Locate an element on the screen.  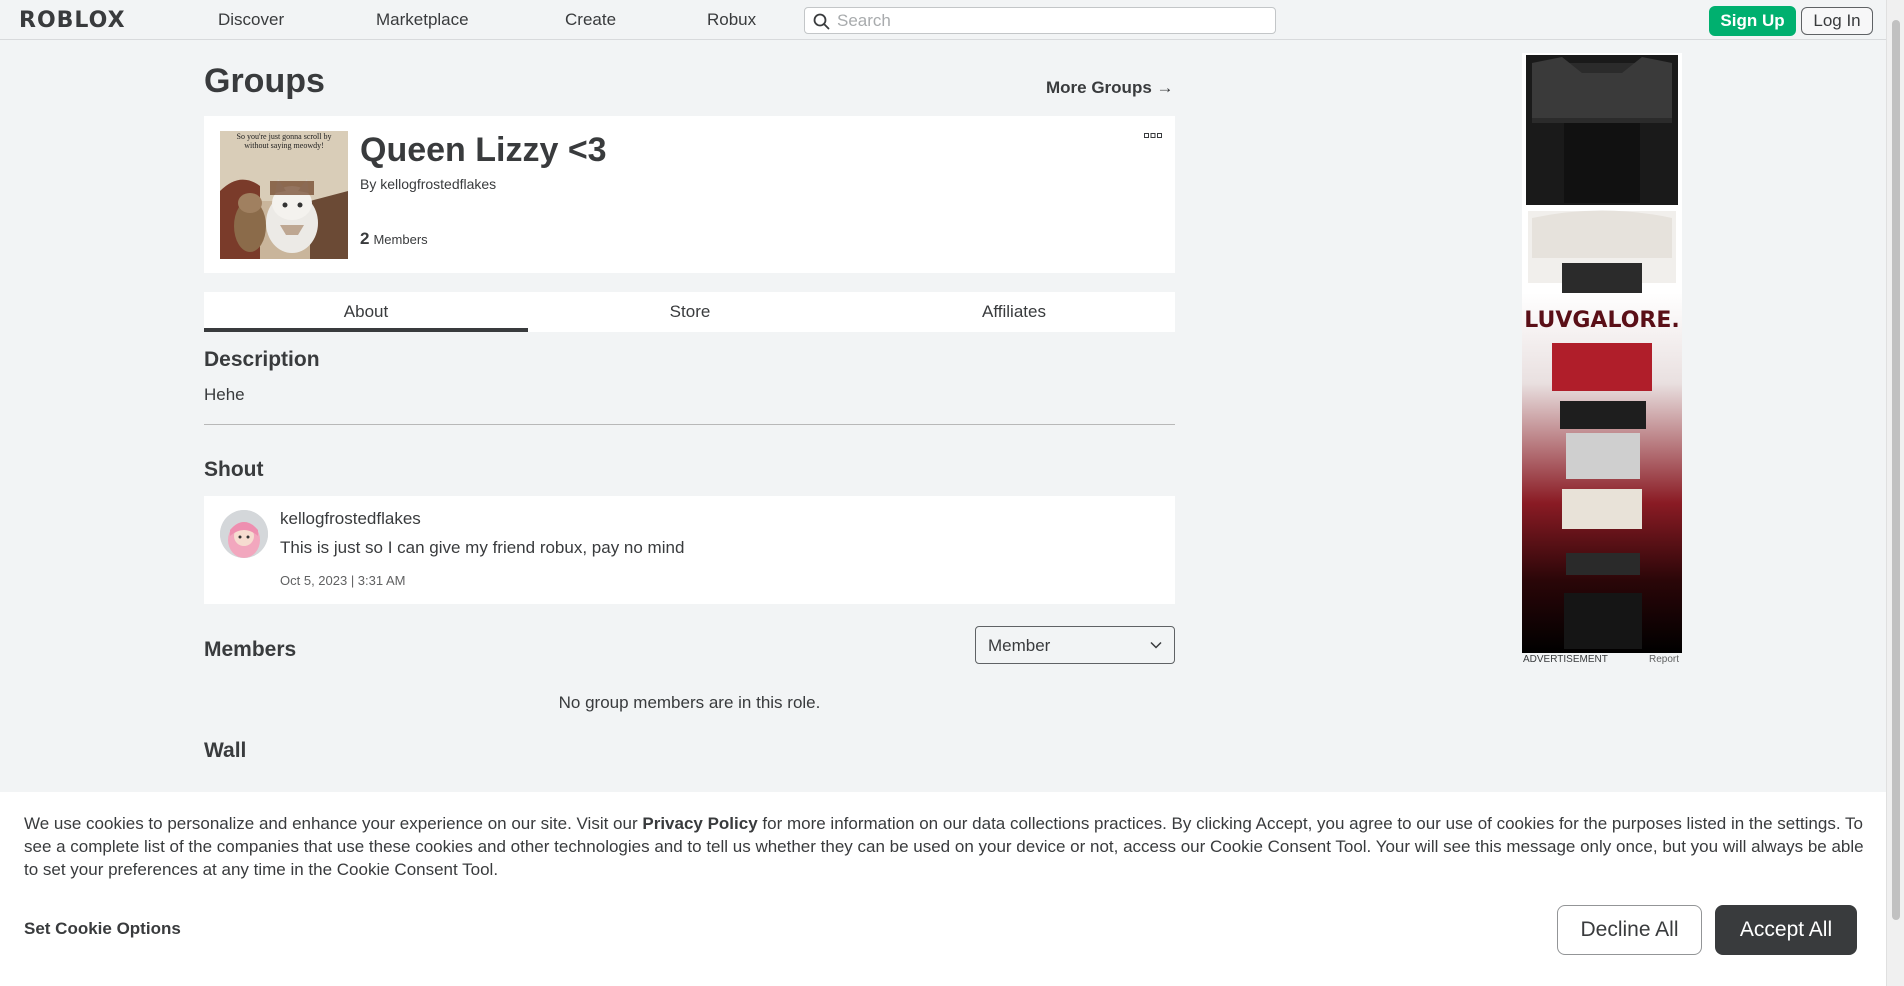
section-divider is located at coordinates (689, 424).